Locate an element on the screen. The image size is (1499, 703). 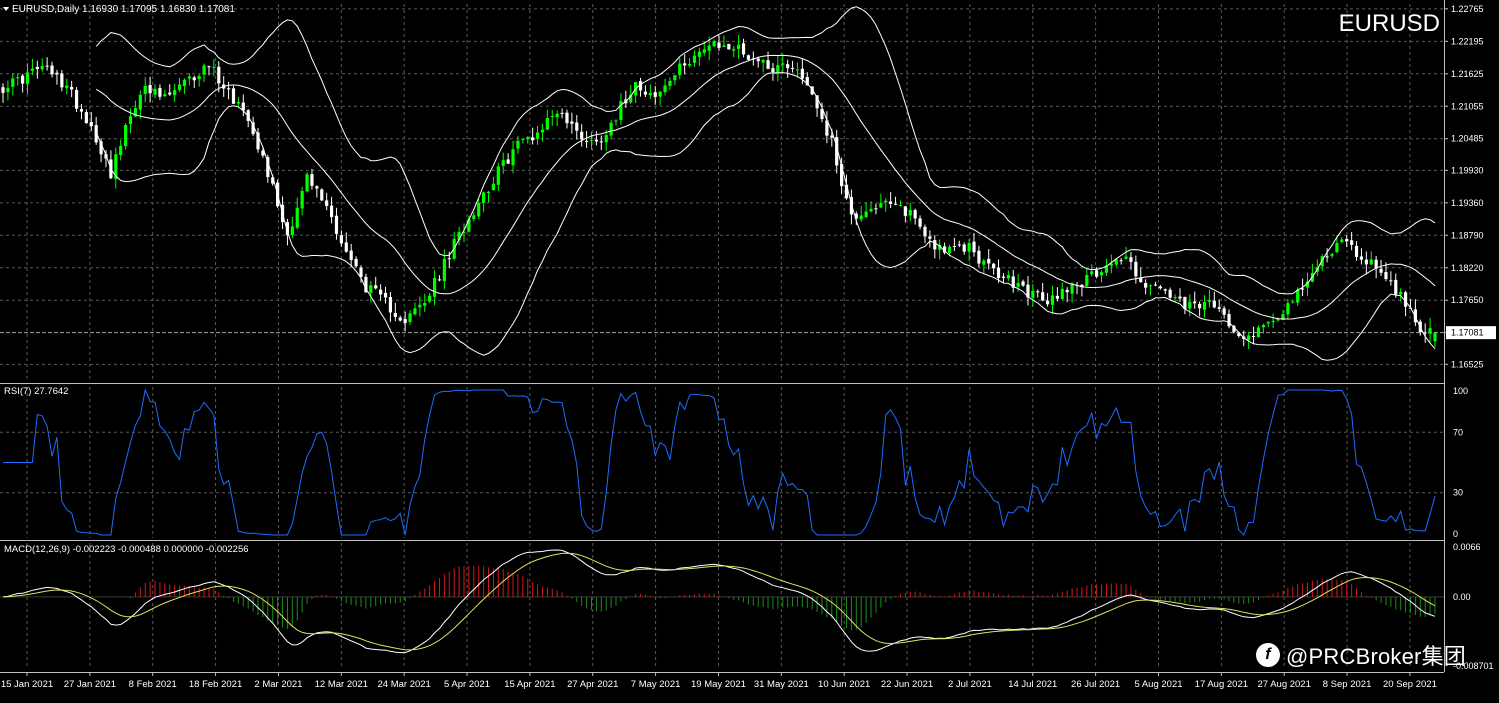
x-tick-label: 27 Aug 2021 is located at coordinates (1284, 684).